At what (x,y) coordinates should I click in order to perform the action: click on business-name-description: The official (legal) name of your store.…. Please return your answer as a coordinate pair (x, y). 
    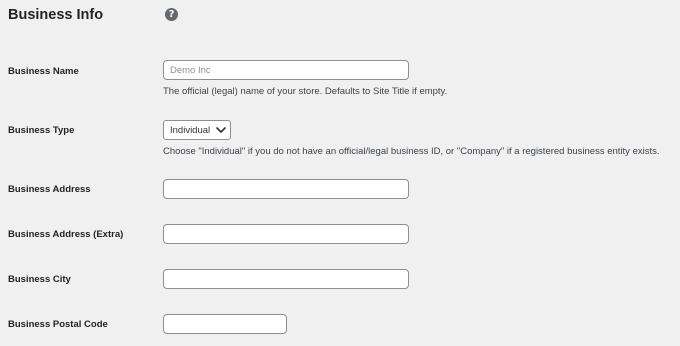
    Looking at the image, I should click on (305, 91).